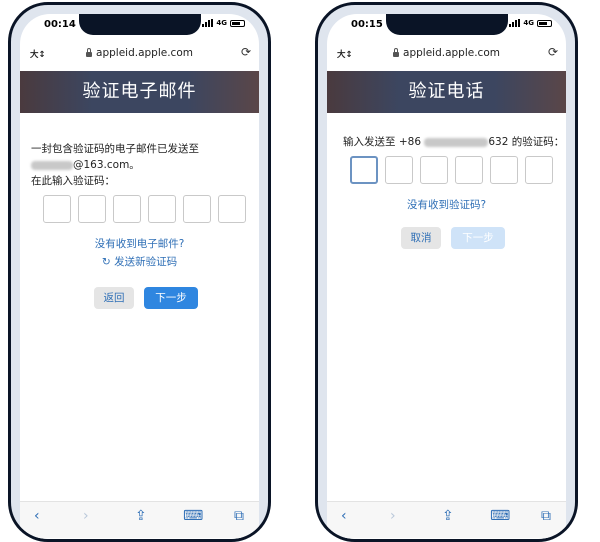 This screenshot has width=600, height=542. What do you see at coordinates (73, 181) in the screenshot?
I see `code-prompt: 在此输入验证码：` at bounding box center [73, 181].